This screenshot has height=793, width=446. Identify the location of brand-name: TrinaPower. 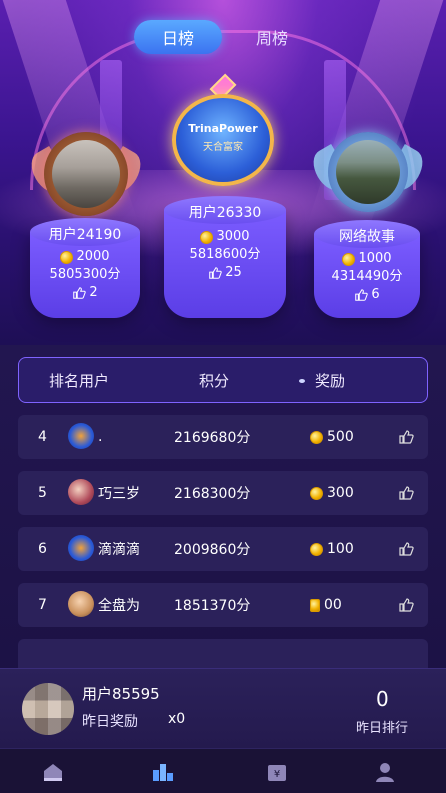
(223, 128).